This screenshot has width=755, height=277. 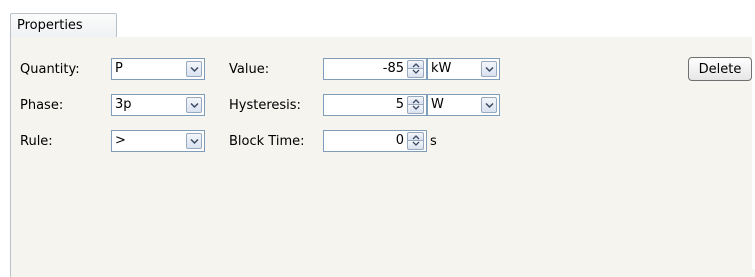 I want to click on delete-button: Delete, so click(x=720, y=69).